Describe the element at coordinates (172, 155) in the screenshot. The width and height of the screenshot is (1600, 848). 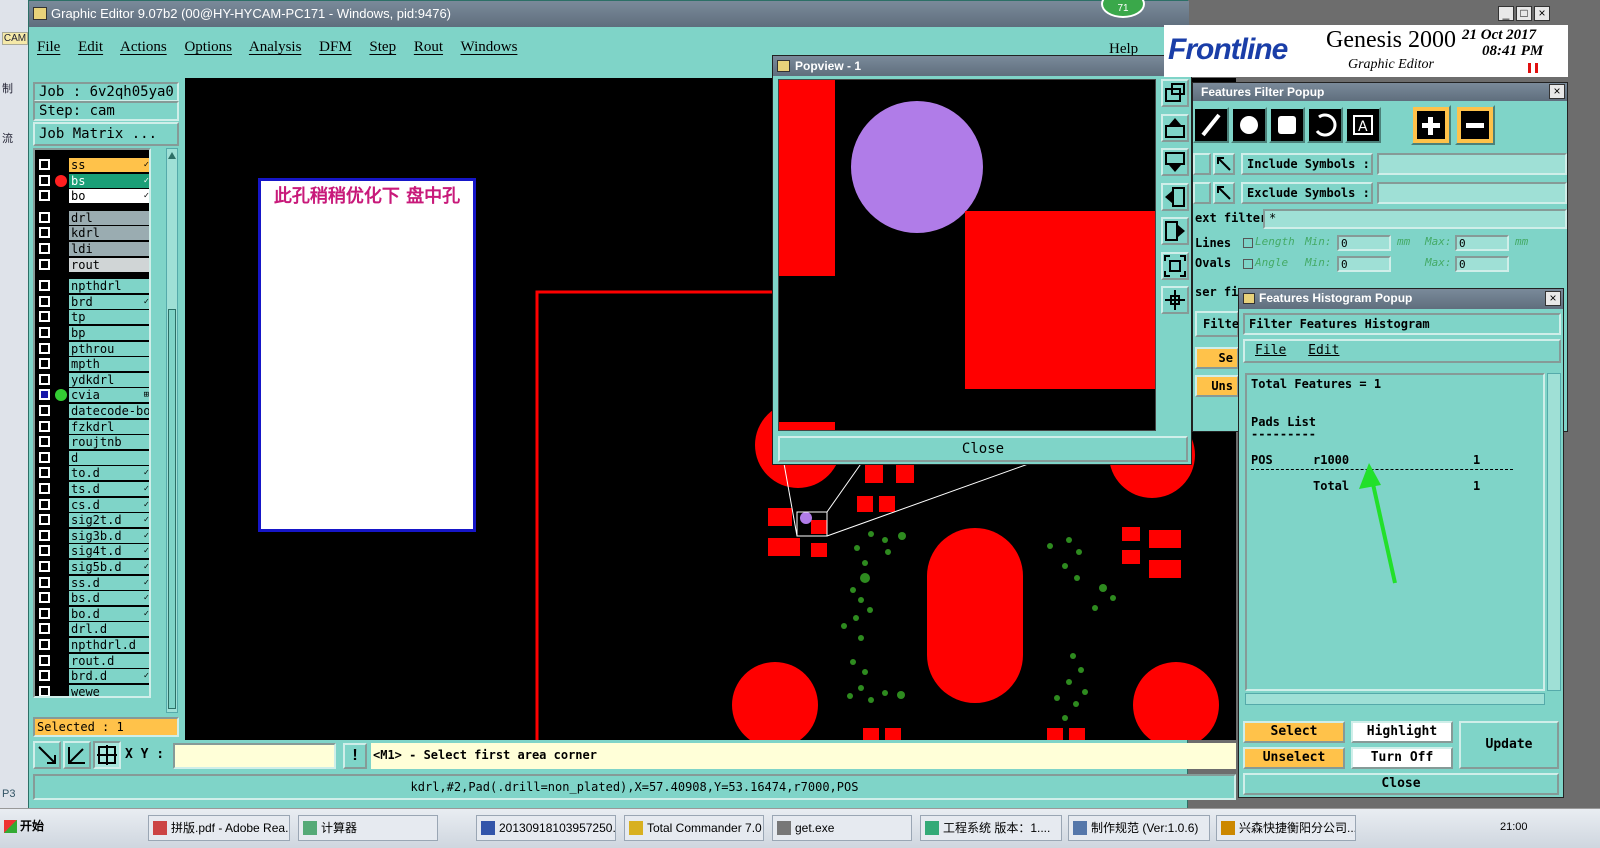
I see `scroll-up-icon` at that location.